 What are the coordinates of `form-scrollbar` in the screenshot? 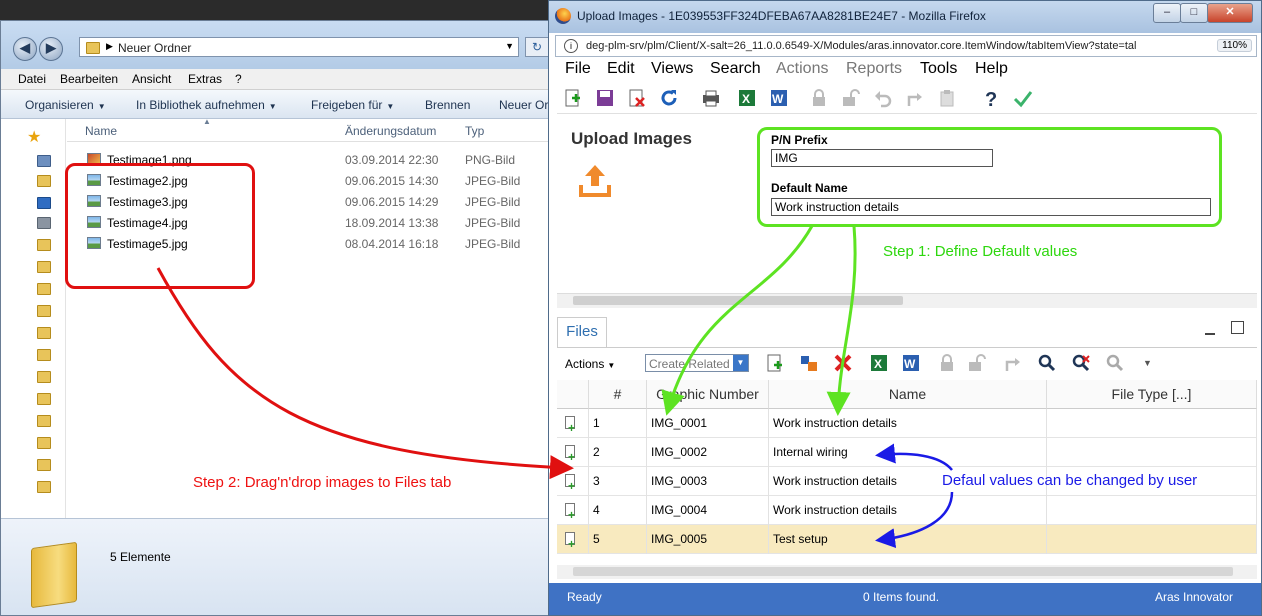 It's located at (907, 300).